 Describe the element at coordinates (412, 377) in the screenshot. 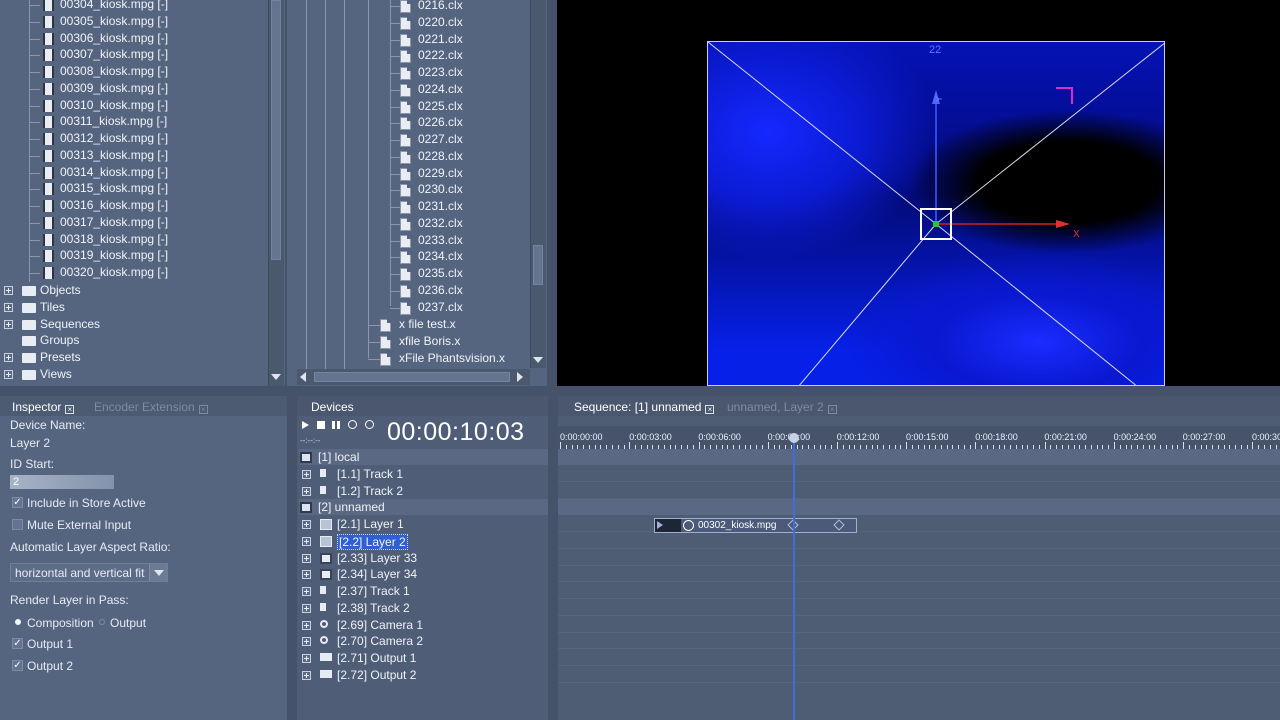

I see `files-hscrollbar-thumb` at that location.